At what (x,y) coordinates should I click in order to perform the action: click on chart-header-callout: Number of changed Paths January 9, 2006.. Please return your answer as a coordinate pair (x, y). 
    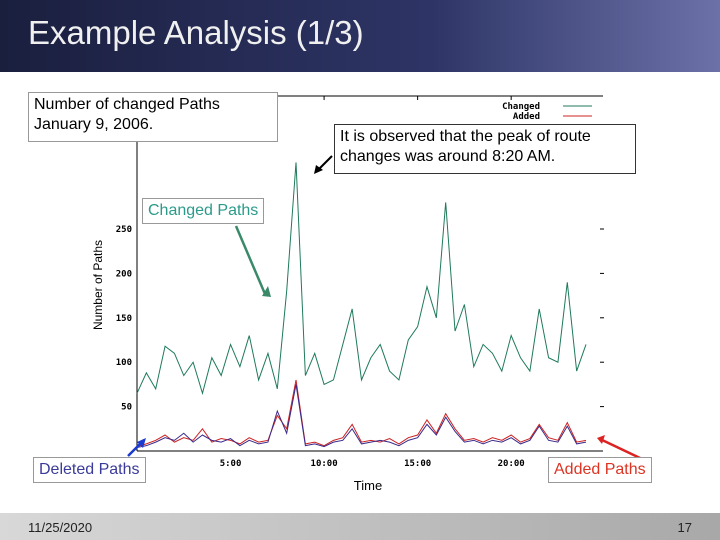
    Looking at the image, I should click on (153, 117).